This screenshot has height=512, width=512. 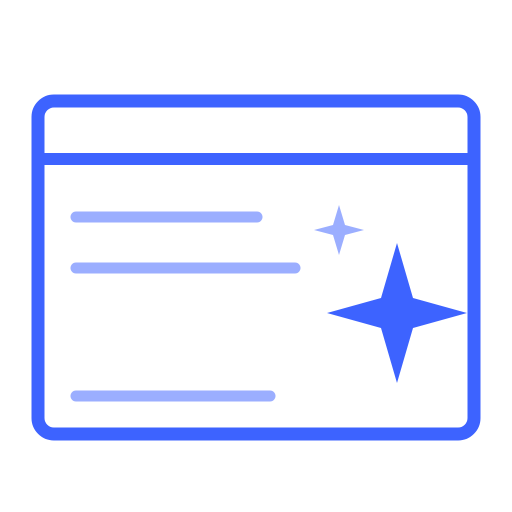 What do you see at coordinates (339, 230) in the screenshot?
I see `small-sparkle-icon` at bounding box center [339, 230].